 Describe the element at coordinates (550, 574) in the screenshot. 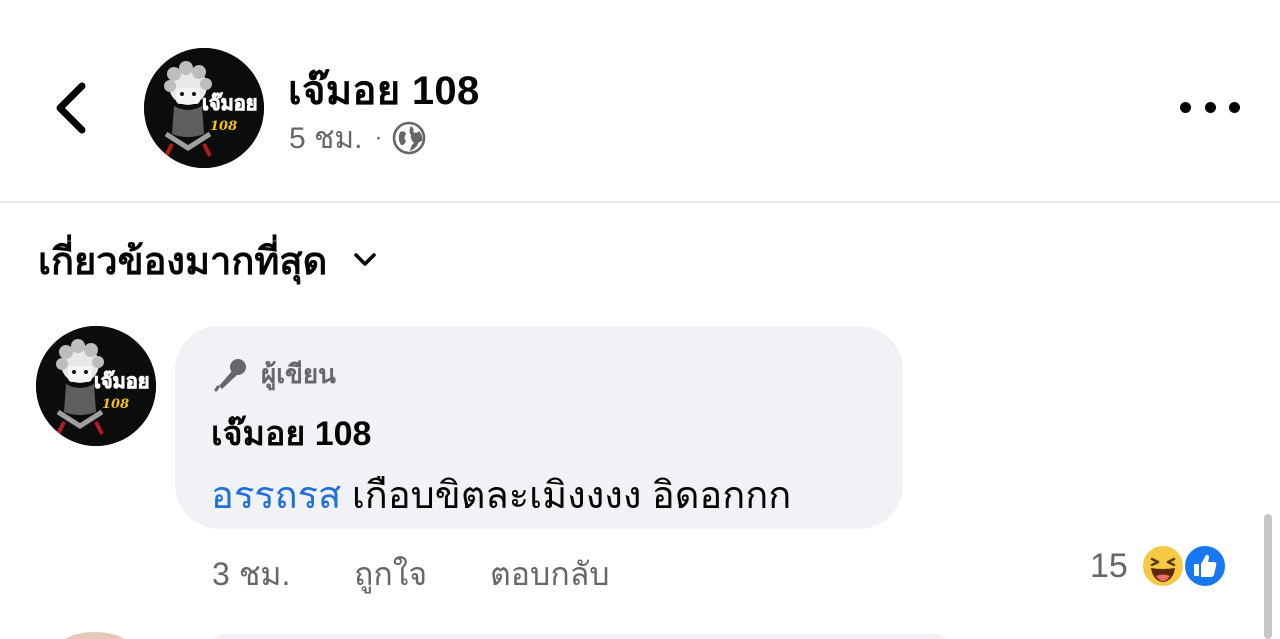

I see `reply-button: ตอบกลับ` at that location.